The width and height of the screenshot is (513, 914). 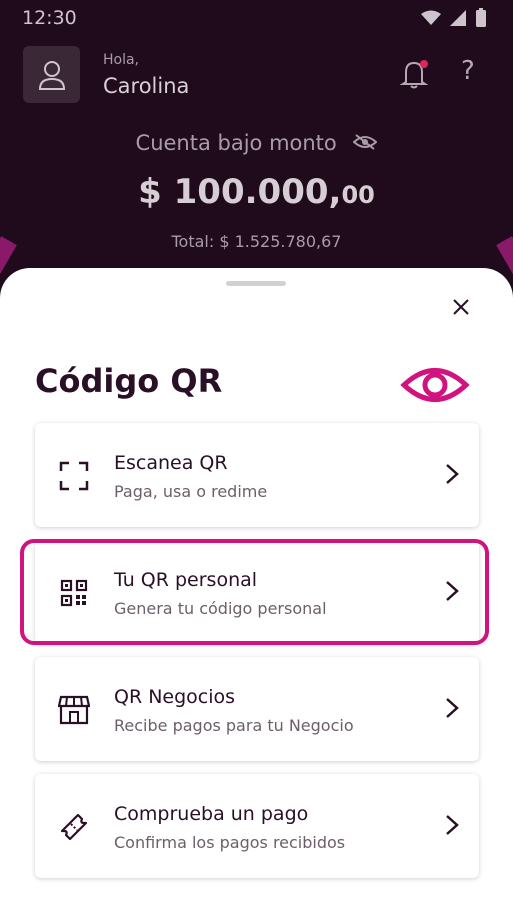 I want to click on question-mark-icon: ?, so click(x=468, y=71).